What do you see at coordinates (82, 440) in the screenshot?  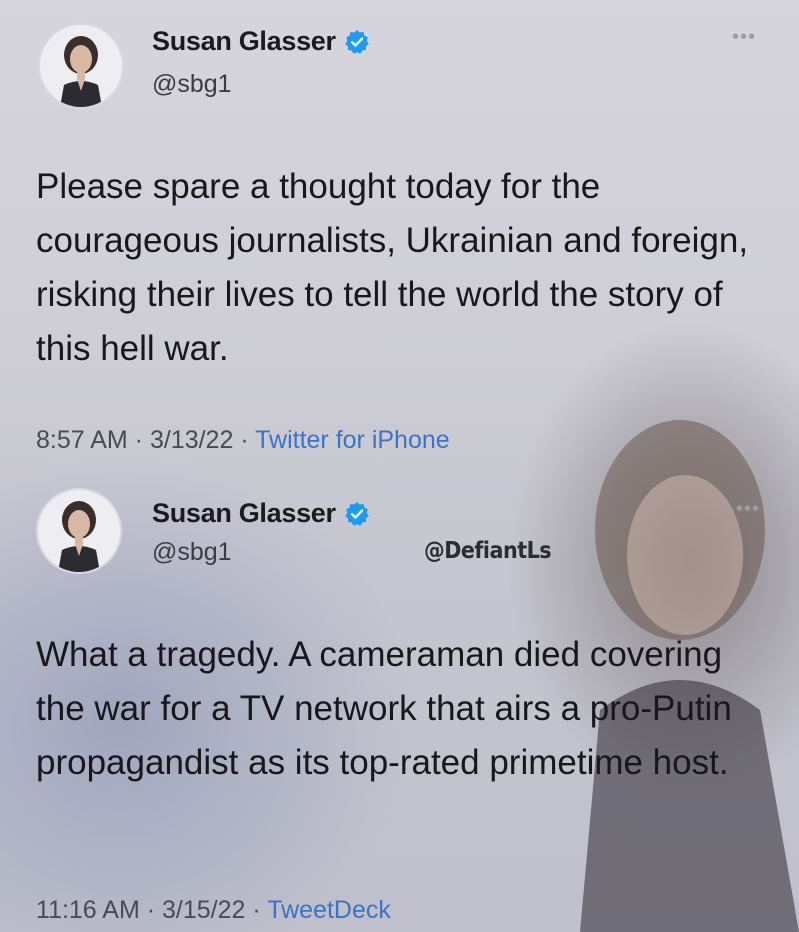 I see `tweet-time: 8:57 AM` at bounding box center [82, 440].